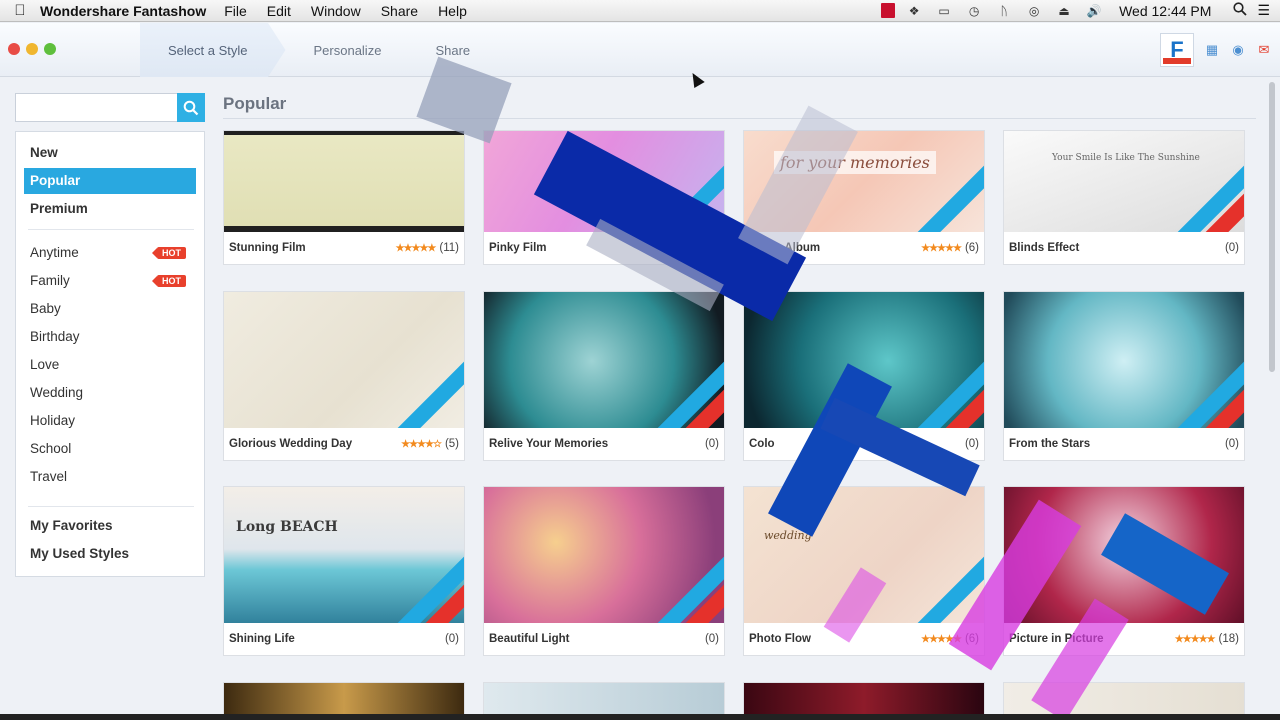  Describe the element at coordinates (1124, 248) in the screenshot. I see `style-card-info: Blinds Effect (0)` at that location.